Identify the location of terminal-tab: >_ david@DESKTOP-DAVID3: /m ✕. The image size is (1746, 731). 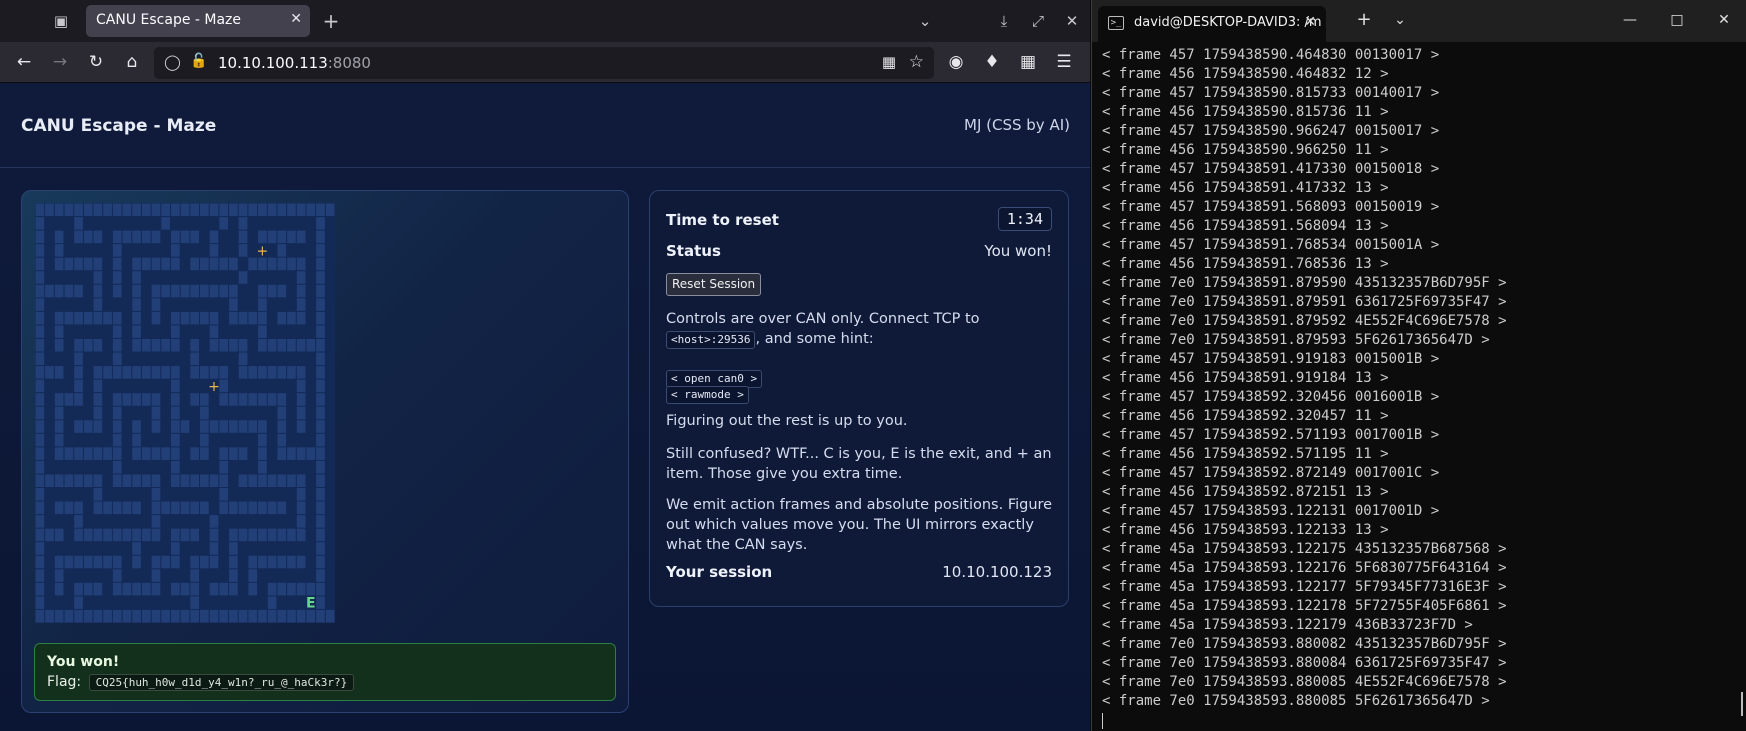
(1212, 24).